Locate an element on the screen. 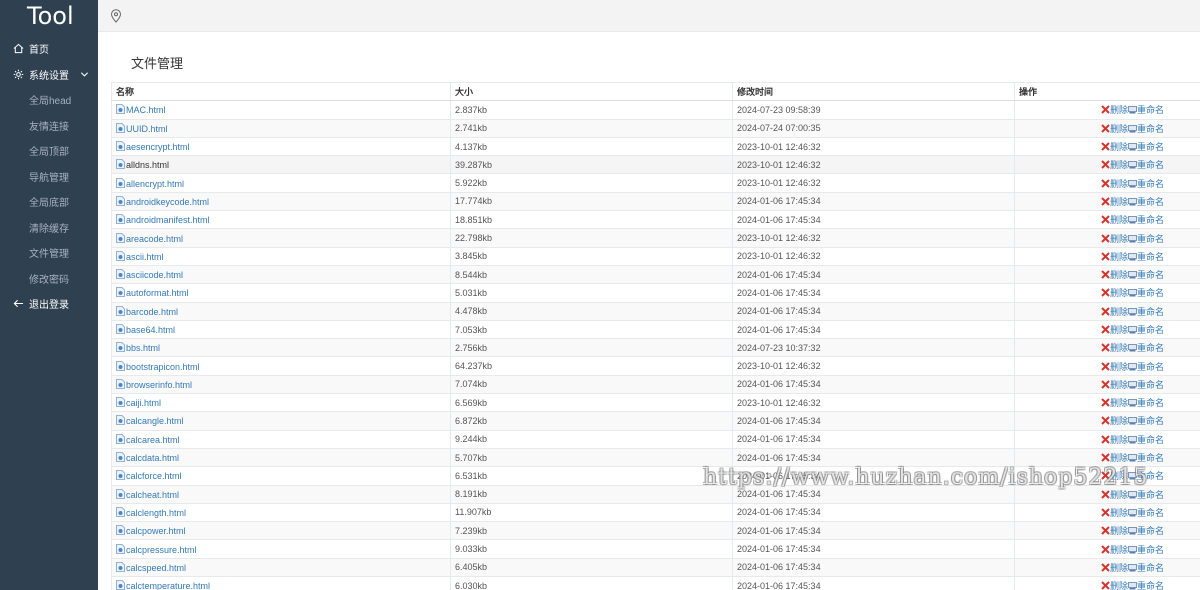  sidebar-item-nav-manage: 导航管理 is located at coordinates (49, 177).